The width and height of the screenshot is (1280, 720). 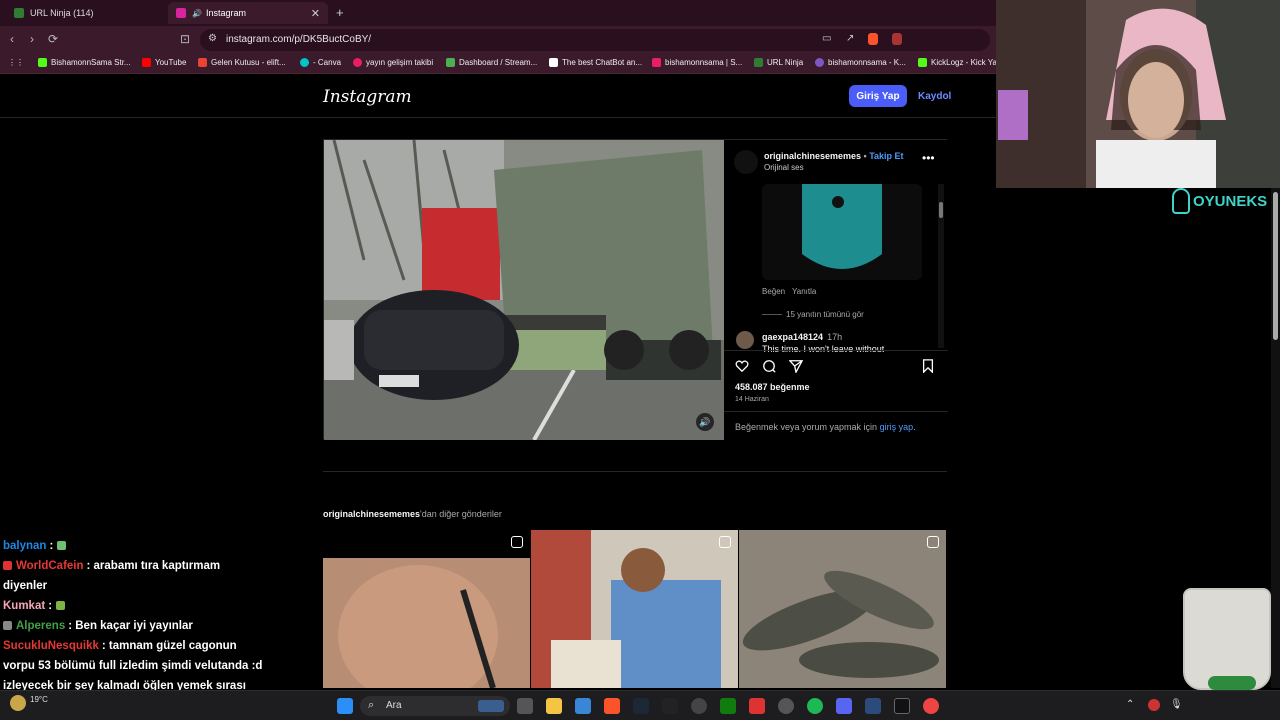 What do you see at coordinates (345, 706) in the screenshot?
I see `start-icon` at bounding box center [345, 706].